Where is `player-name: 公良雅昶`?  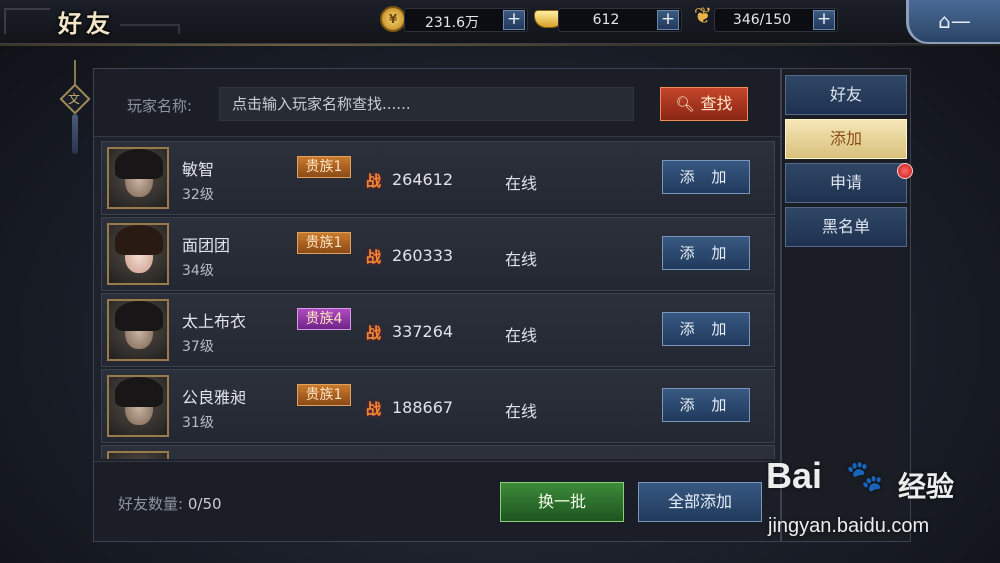 player-name: 公良雅昶 is located at coordinates (214, 397).